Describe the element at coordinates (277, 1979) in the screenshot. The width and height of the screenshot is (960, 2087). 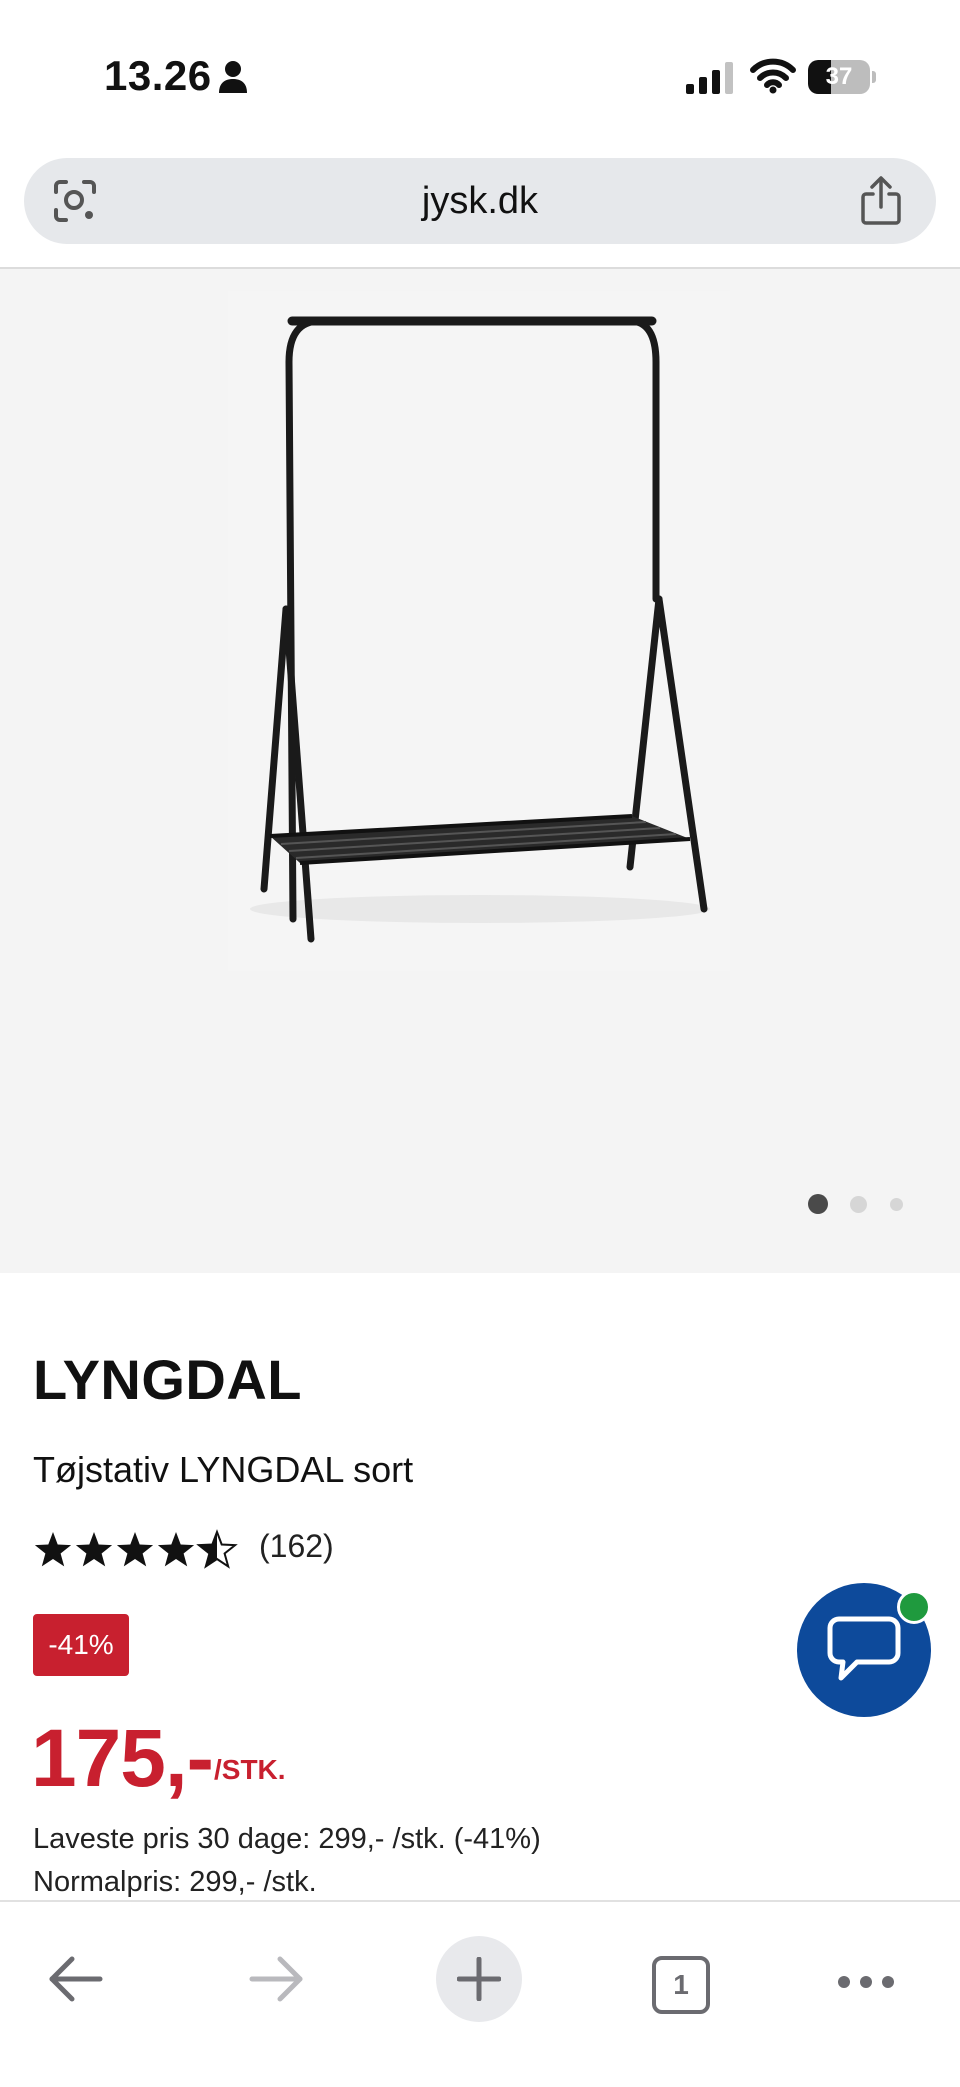
I see `forward-arrow-icon` at that location.